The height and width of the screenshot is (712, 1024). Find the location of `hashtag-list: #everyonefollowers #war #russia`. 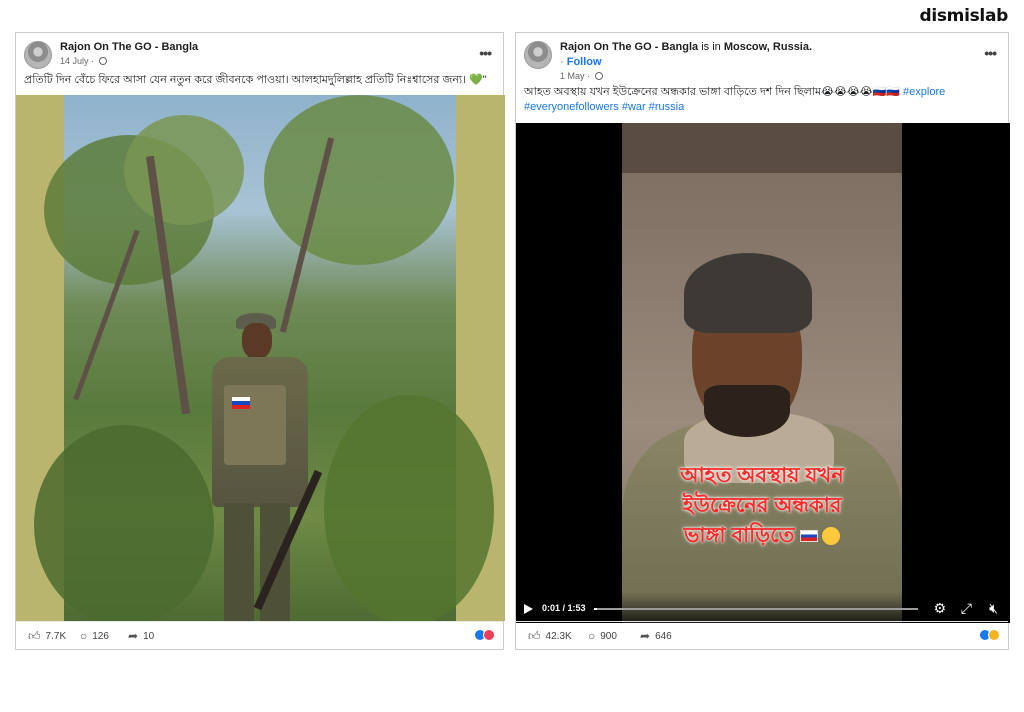

hashtag-list: #everyonefollowers #war #russia is located at coordinates (604, 107).